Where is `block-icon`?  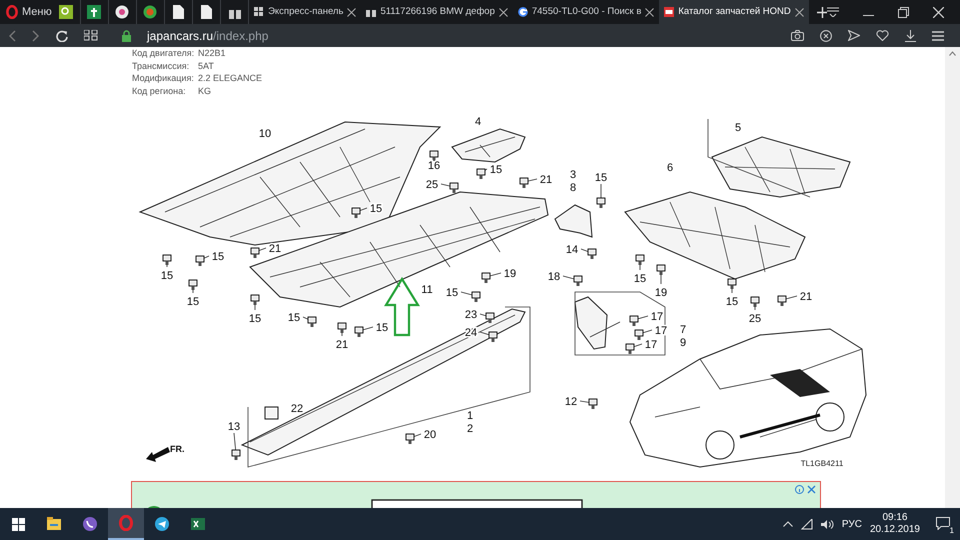 block-icon is located at coordinates (826, 36).